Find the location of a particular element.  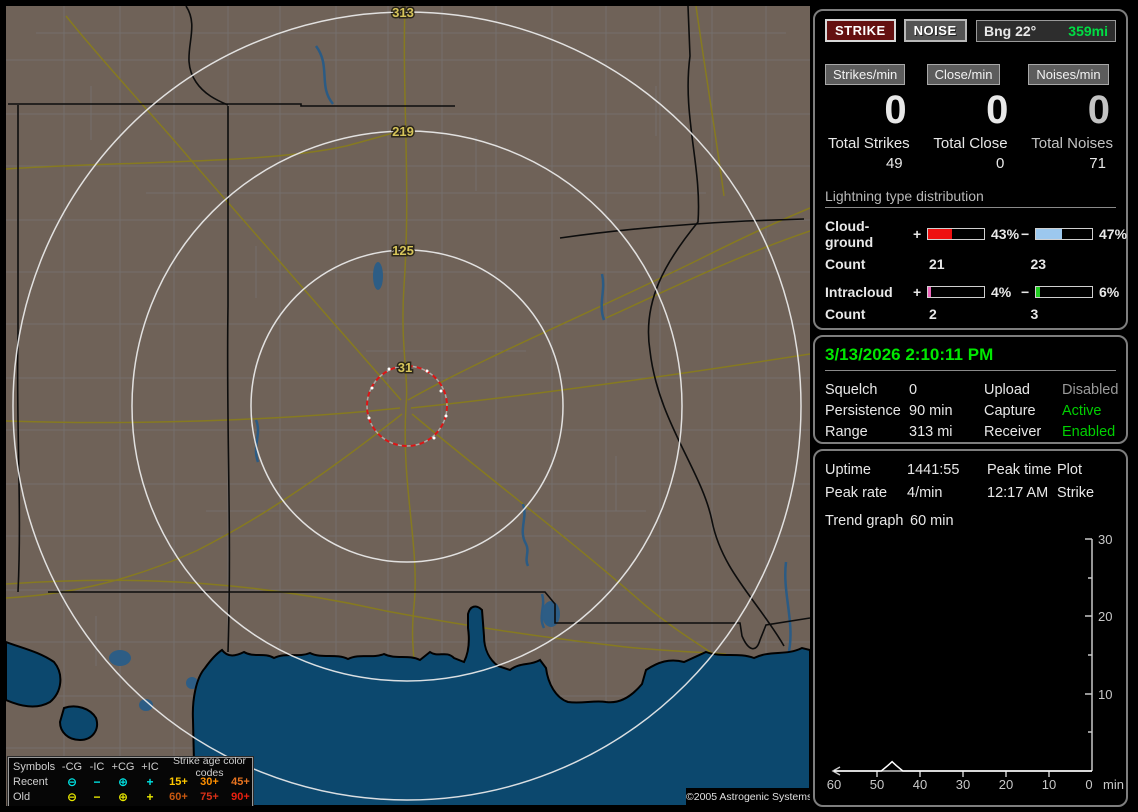

intracloud-label: Intracloud is located at coordinates (859, 292).